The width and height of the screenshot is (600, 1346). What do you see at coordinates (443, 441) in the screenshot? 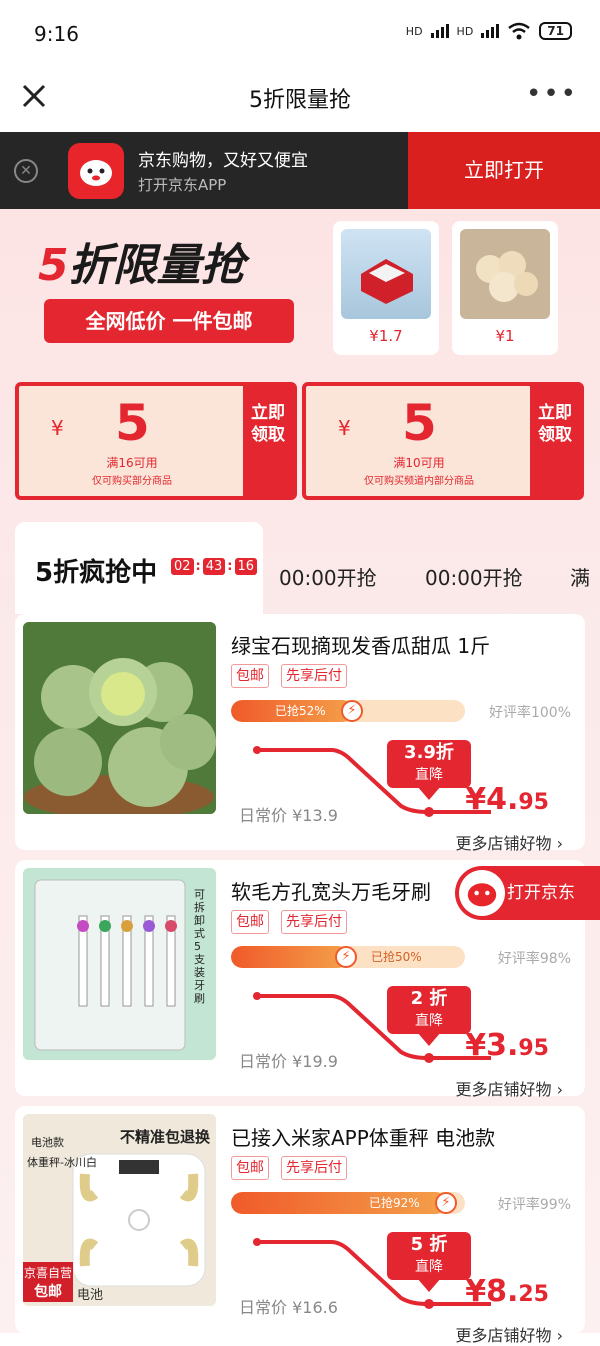
I see `coupon-card: ¥ 5 满10可用 仅可购买频道内部分商品 立即领取` at bounding box center [443, 441].